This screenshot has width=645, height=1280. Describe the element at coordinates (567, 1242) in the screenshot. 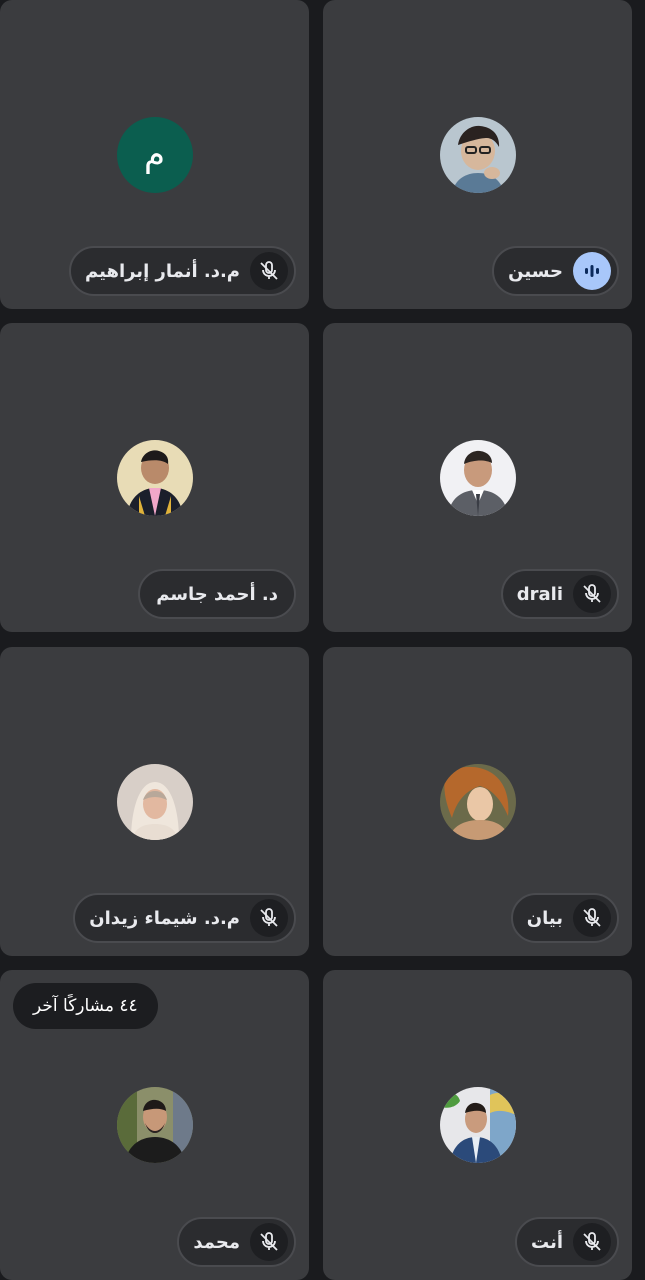

I see `participant-name-chip: أنت` at that location.